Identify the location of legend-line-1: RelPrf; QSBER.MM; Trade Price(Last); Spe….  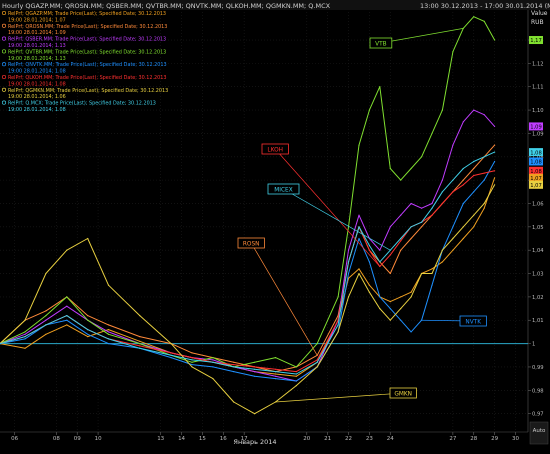
(87, 40).